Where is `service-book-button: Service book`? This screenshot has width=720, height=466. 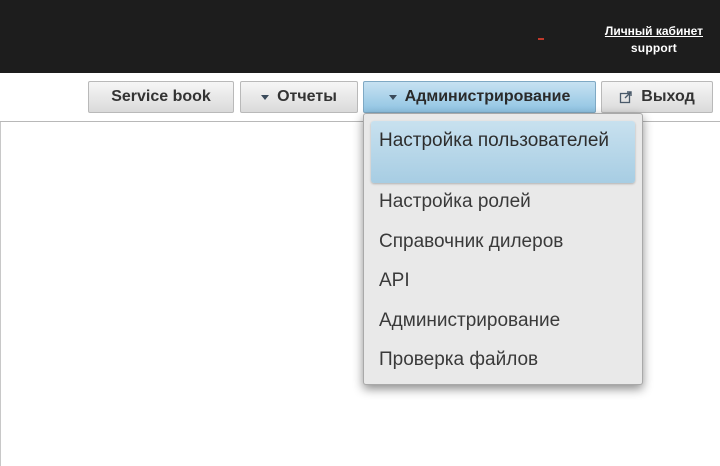
service-book-button: Service book is located at coordinates (161, 97).